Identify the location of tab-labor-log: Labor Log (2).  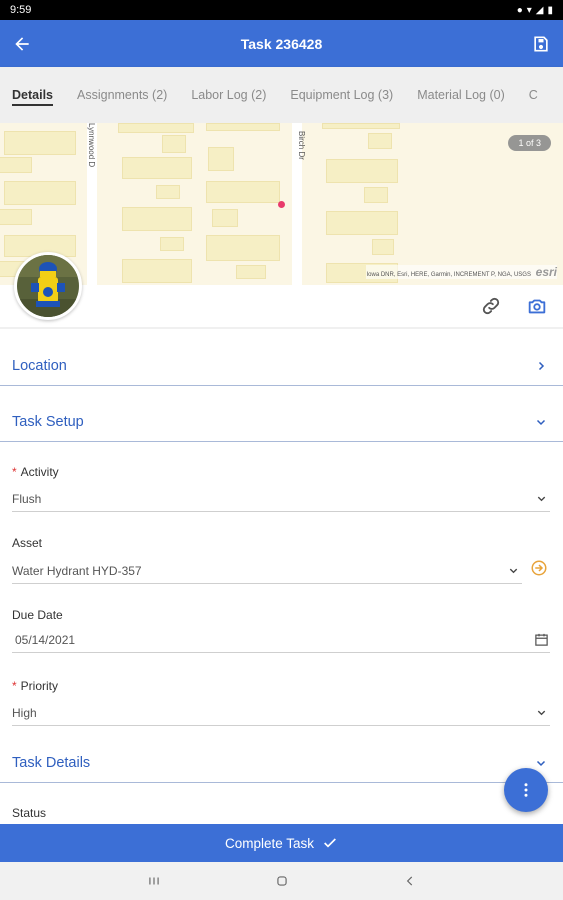
(228, 95).